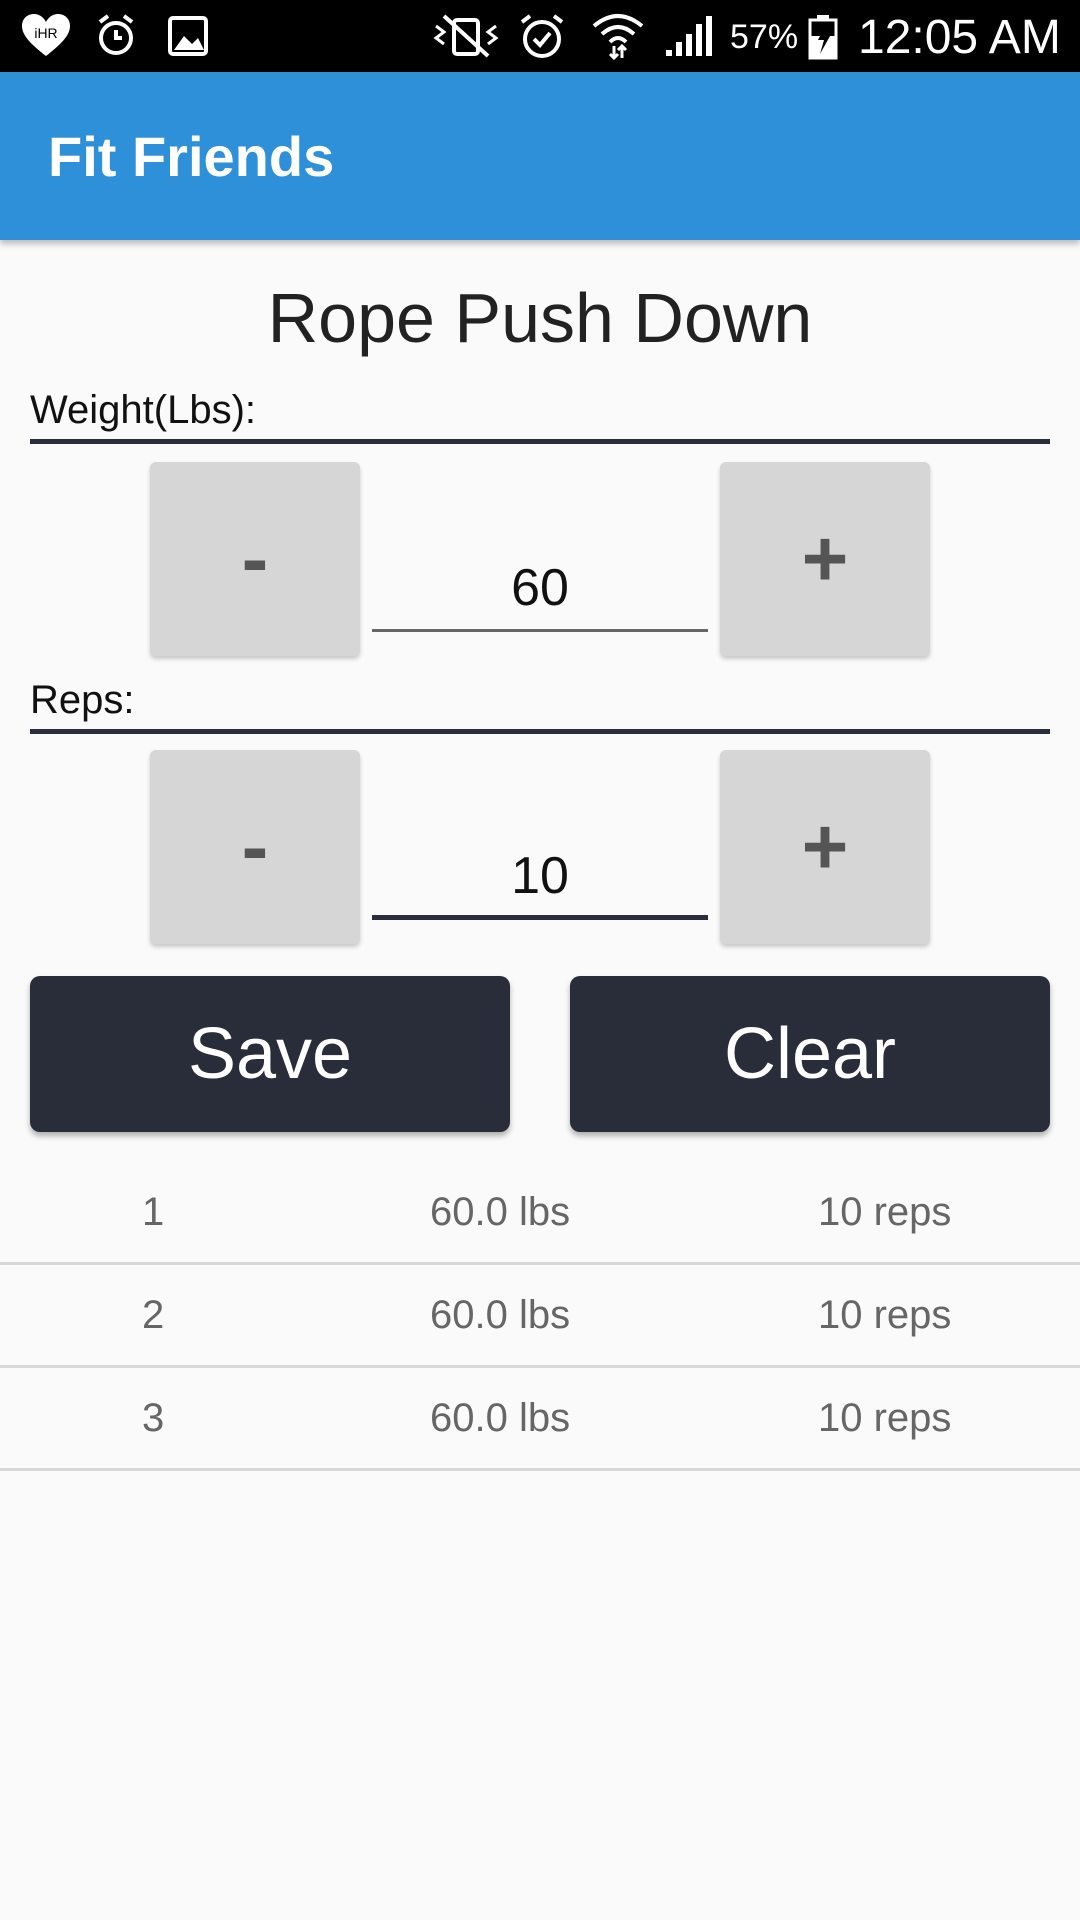 This screenshot has width=1080, height=1920. I want to click on set-row: 1 60.0 lbs 10 reps, so click(540, 1213).